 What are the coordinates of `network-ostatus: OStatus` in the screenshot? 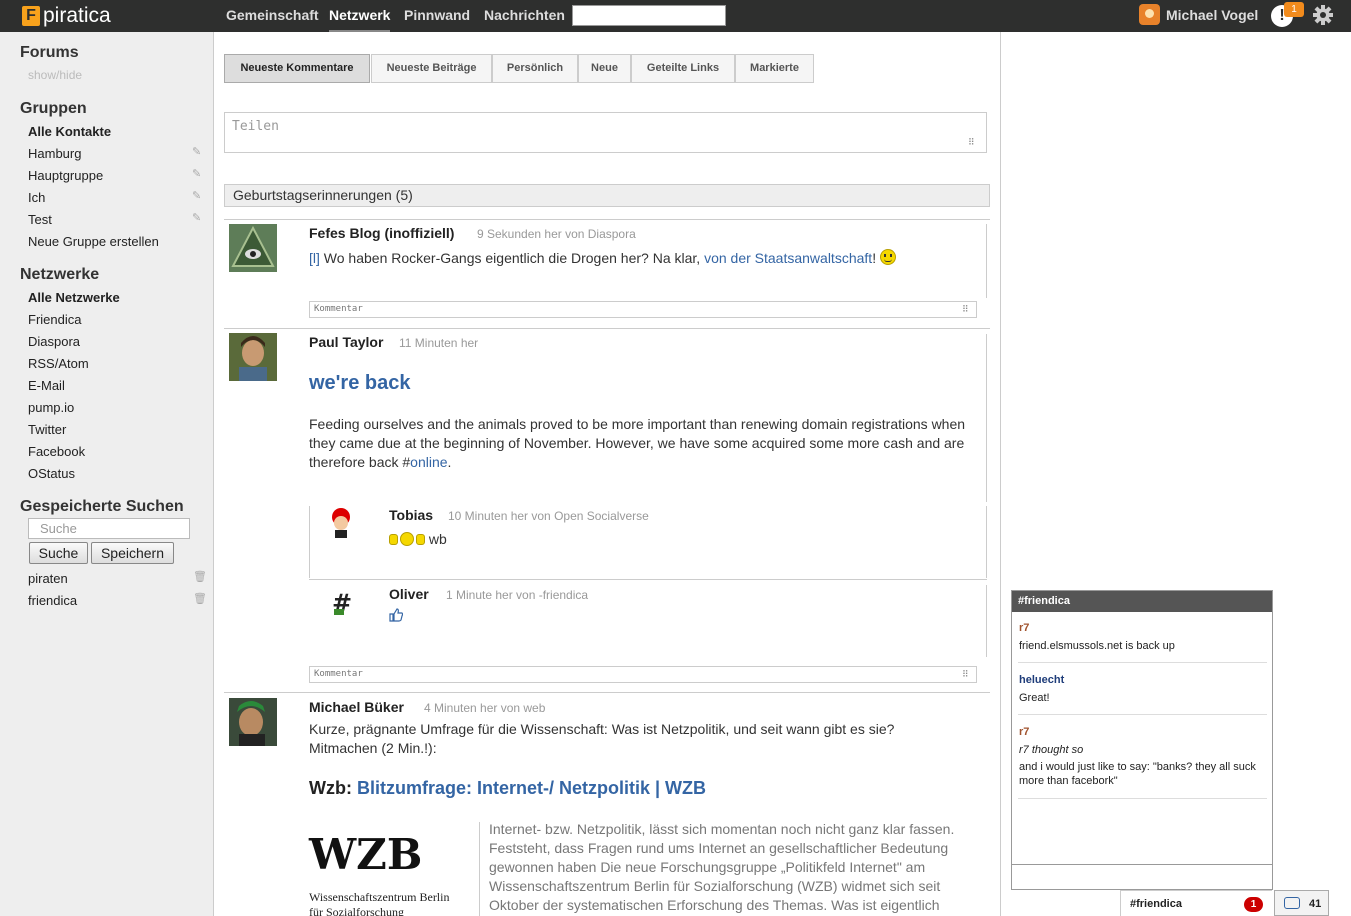 It's located at (51, 473).